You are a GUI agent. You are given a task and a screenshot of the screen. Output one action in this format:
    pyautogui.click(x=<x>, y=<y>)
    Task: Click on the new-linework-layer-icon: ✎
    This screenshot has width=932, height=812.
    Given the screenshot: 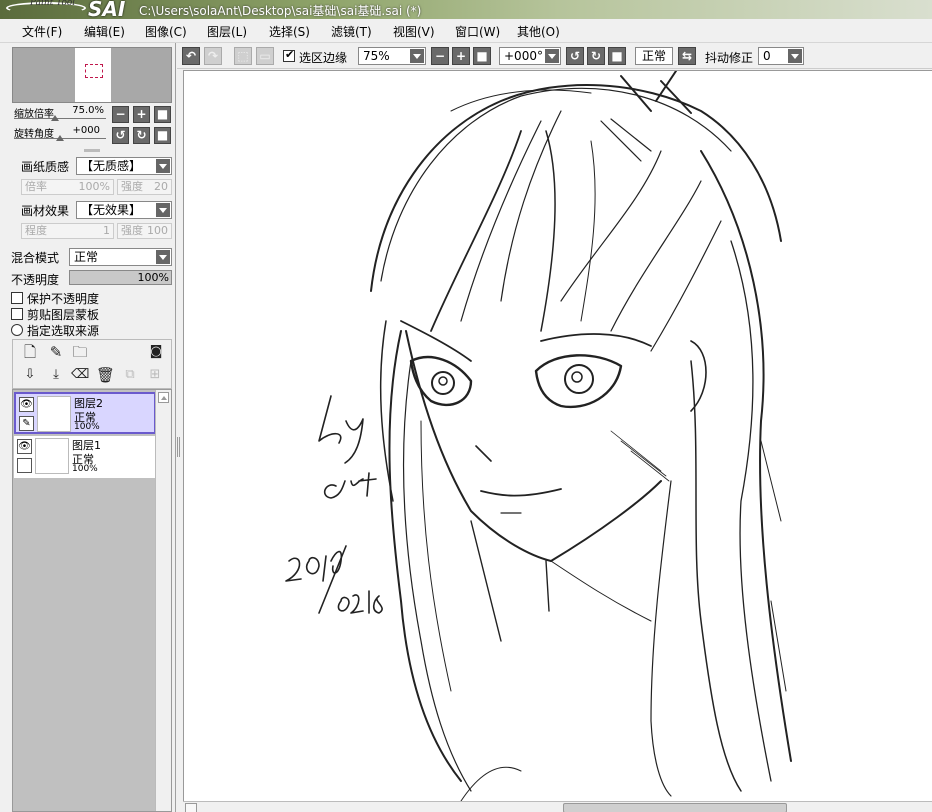 What is the action you would take?
    pyautogui.click(x=56, y=352)
    